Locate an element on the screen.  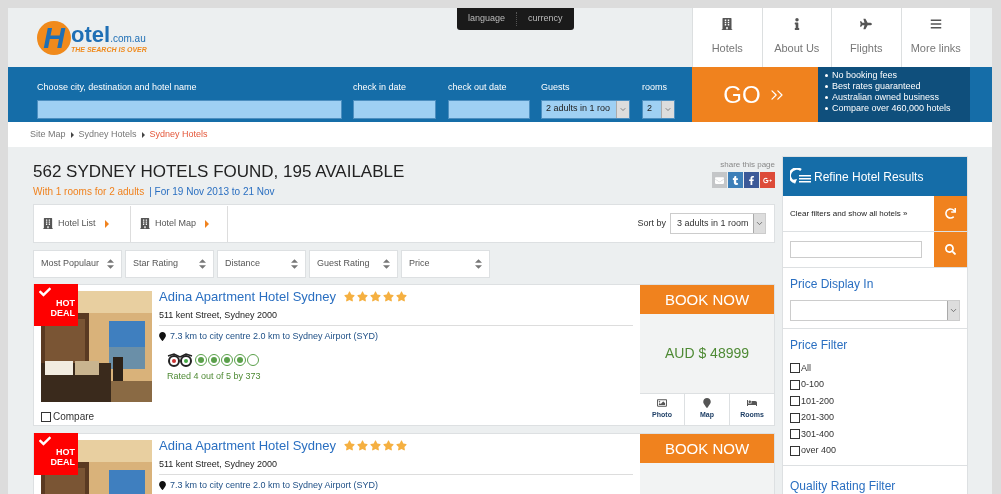
filter-option-label: 0-100 is located at coordinates (813, 384).